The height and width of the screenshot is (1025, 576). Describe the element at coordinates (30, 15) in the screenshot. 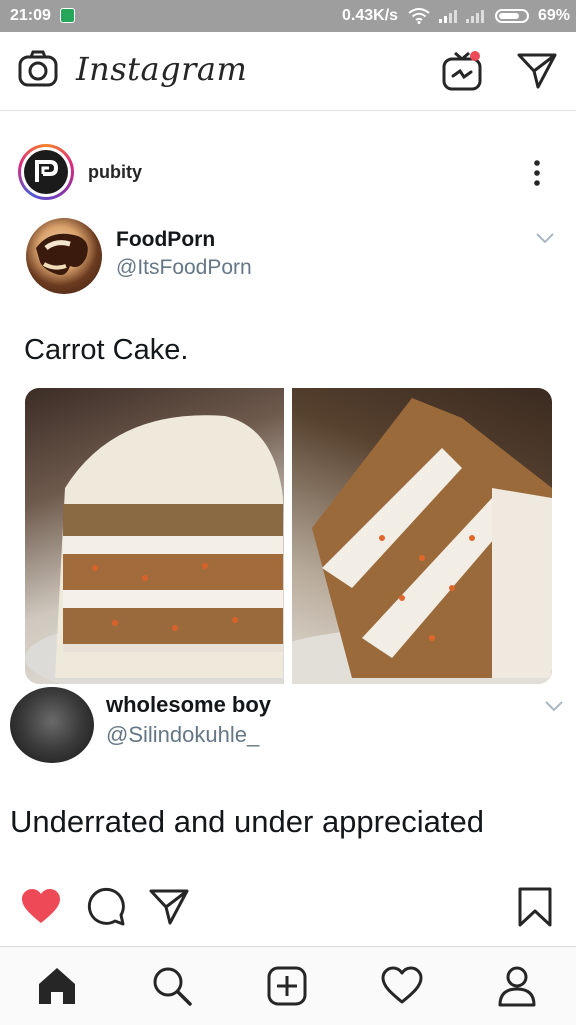

I see `status-time: 21:09` at that location.